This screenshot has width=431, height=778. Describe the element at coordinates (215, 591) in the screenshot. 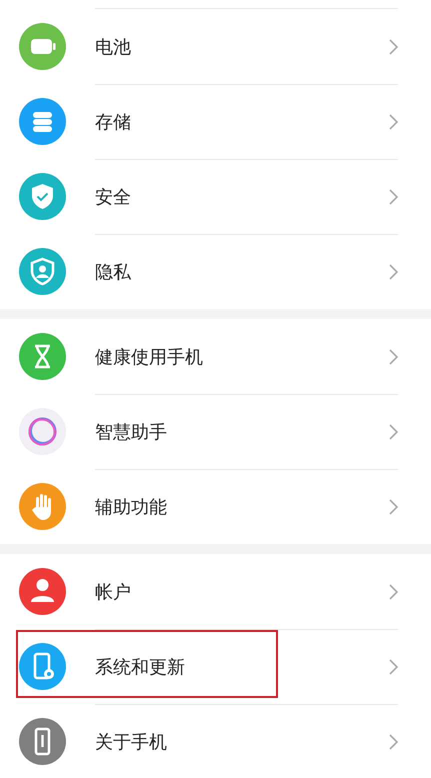

I see `settings-row: 帐户` at that location.